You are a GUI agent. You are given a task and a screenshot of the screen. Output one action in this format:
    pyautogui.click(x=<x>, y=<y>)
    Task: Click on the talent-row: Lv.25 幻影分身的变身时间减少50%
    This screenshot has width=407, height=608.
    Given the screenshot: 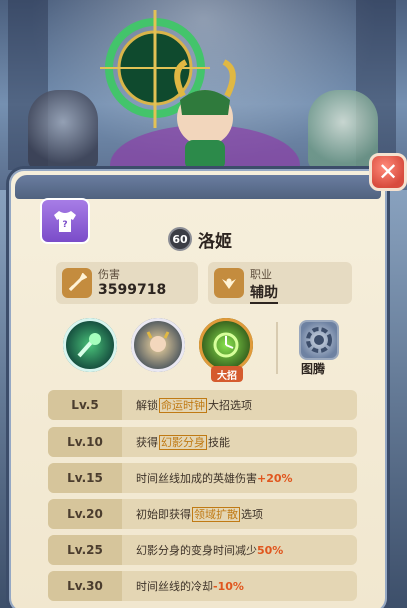 What is the action you would take?
    pyautogui.click(x=202, y=550)
    